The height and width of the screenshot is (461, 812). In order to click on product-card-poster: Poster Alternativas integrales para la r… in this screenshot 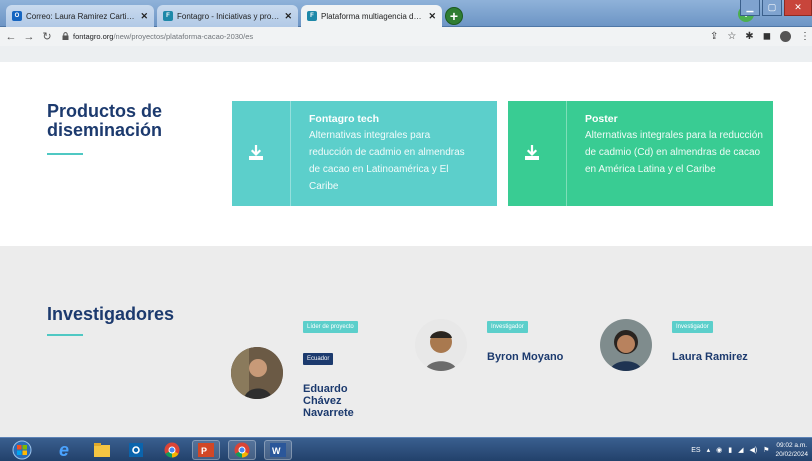, I will do `click(640, 153)`.